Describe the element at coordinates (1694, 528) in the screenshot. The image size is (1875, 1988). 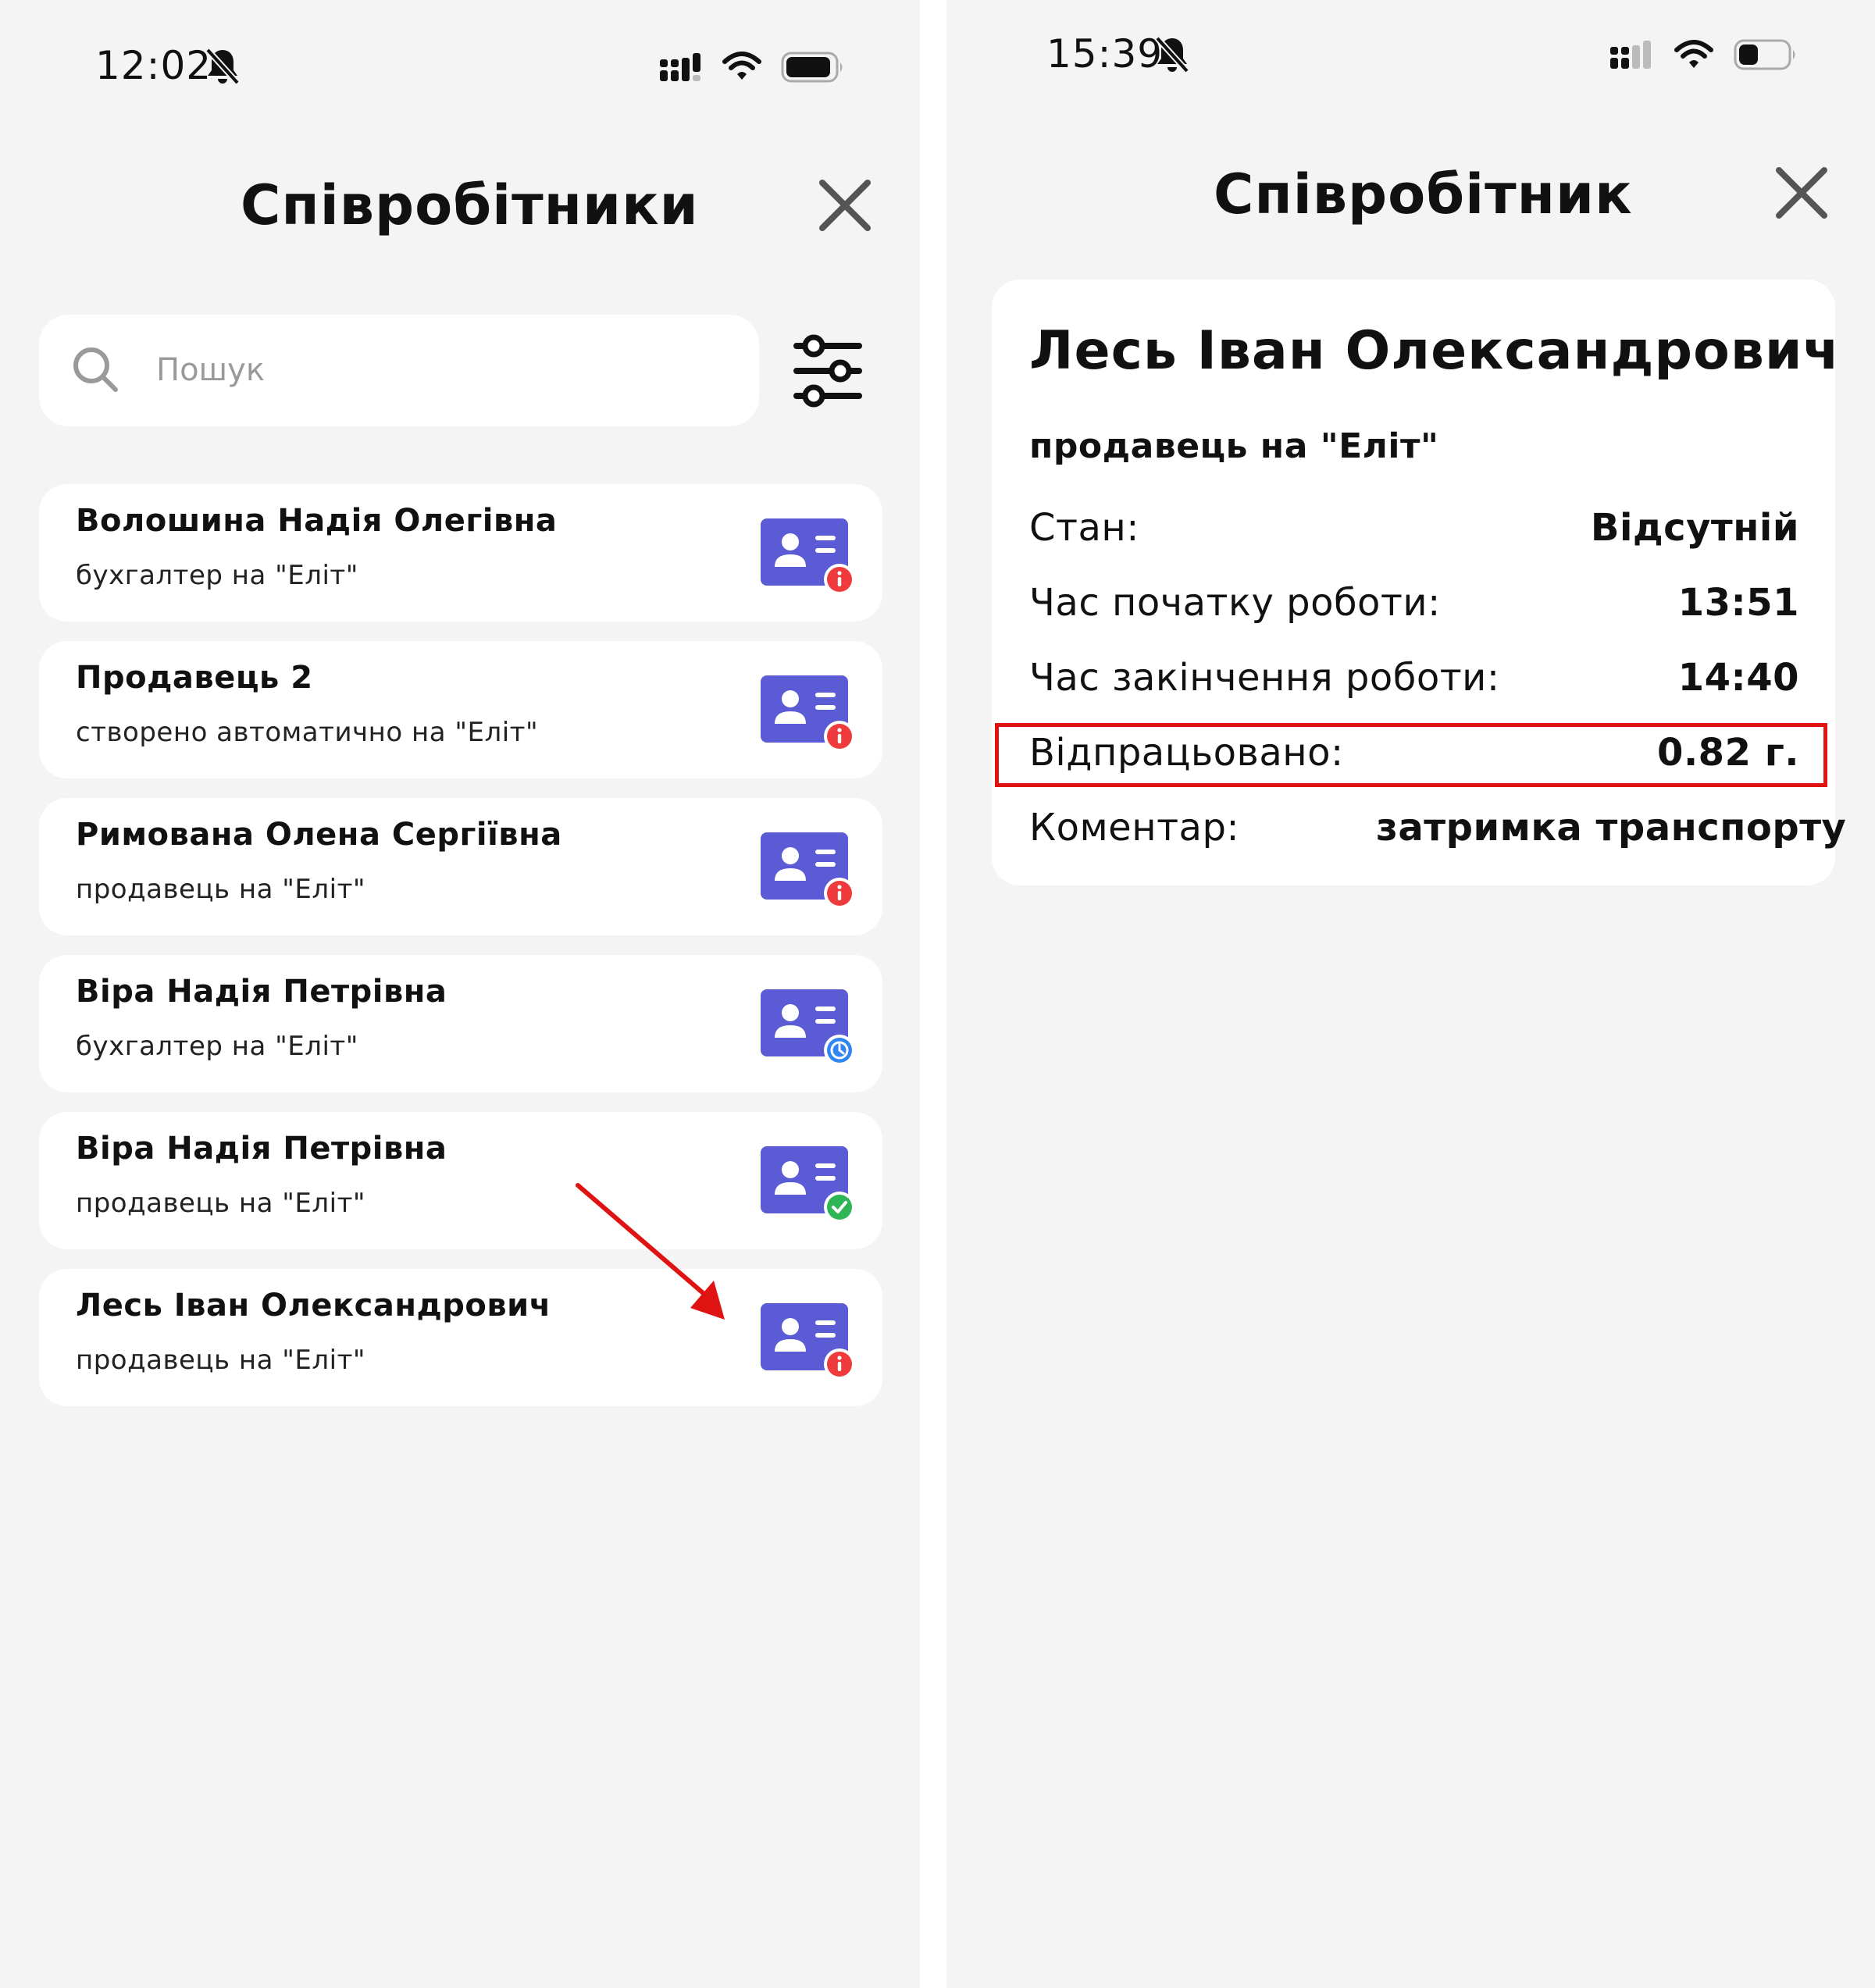
I see `state-value: Відсутній` at that location.